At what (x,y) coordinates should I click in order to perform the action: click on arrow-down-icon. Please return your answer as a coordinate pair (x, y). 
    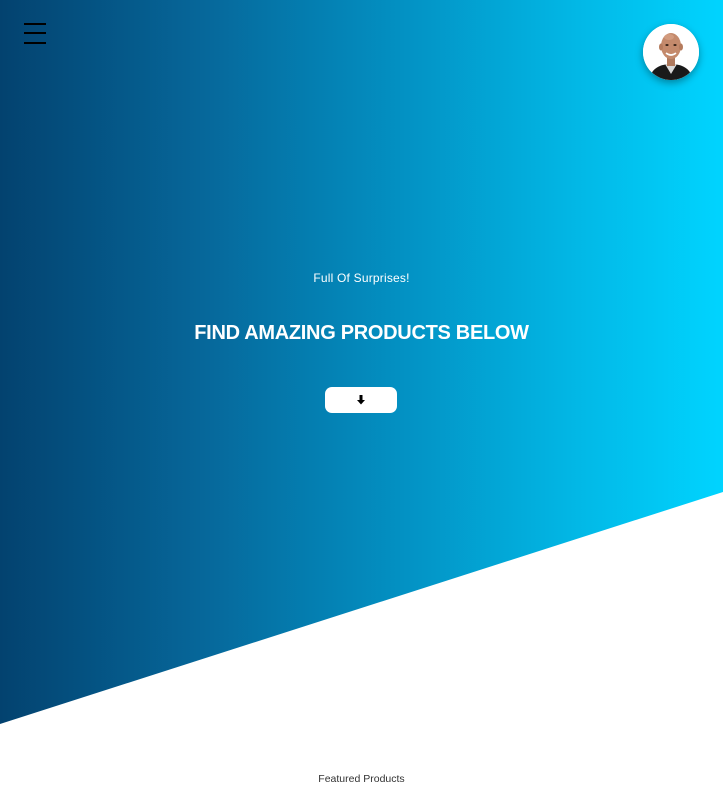
    Looking at the image, I should click on (361, 400).